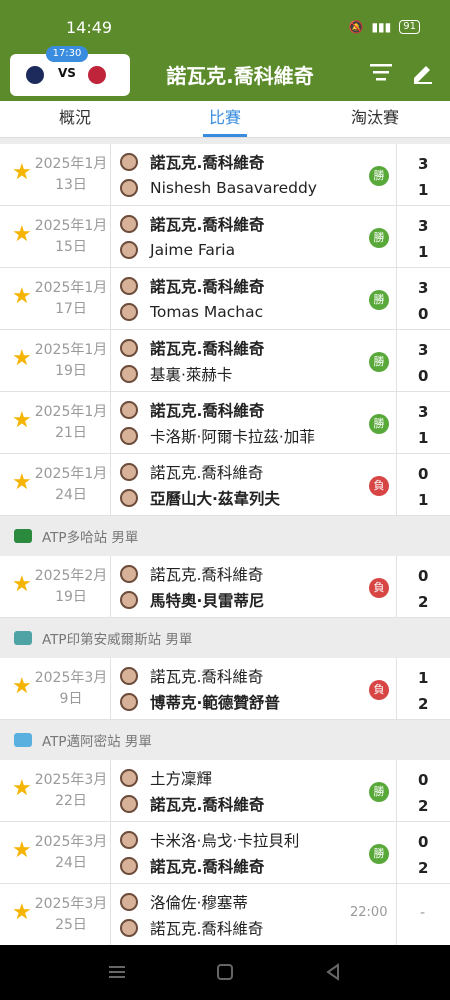 The width and height of the screenshot is (450, 1000). I want to click on match-date: 2025年3月 24日, so click(71, 852).